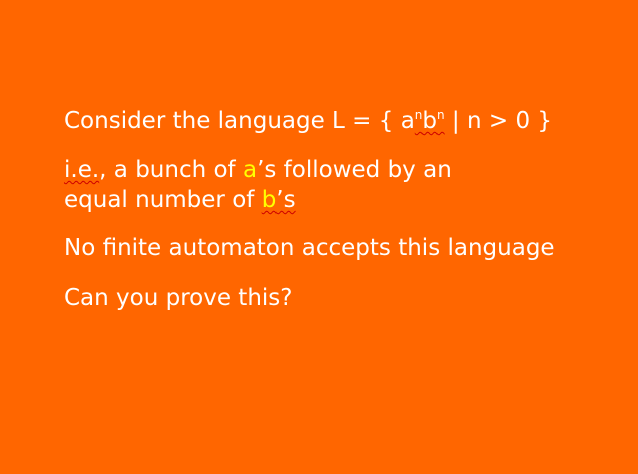 This screenshot has height=474, width=638. Describe the element at coordinates (82, 170) in the screenshot. I see `ie-abbreviation: i.e.` at that location.